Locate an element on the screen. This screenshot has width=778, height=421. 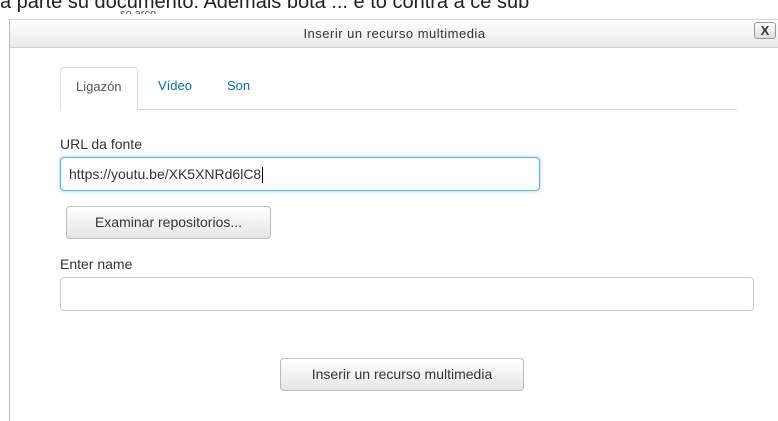
dialog-title: Inserir un recurso multimedia is located at coordinates (394, 33).